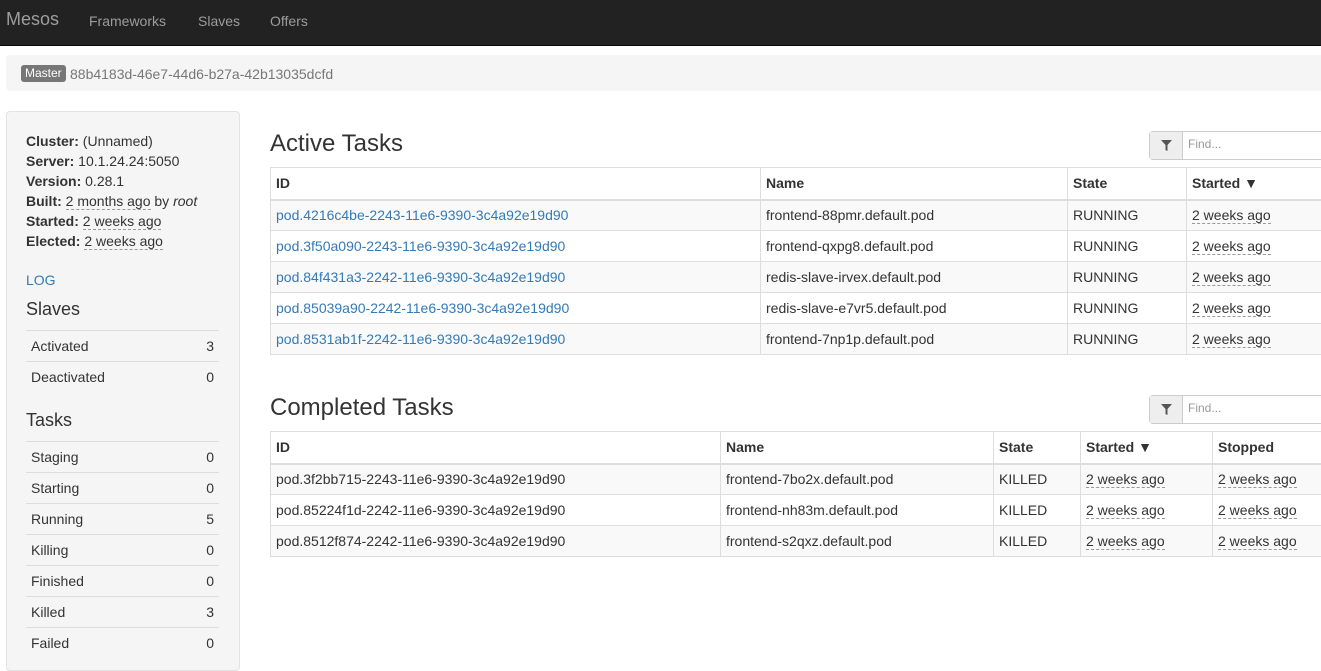 This screenshot has width=1321, height=671. What do you see at coordinates (1248, 144) in the screenshot?
I see `active-find-input` at bounding box center [1248, 144].